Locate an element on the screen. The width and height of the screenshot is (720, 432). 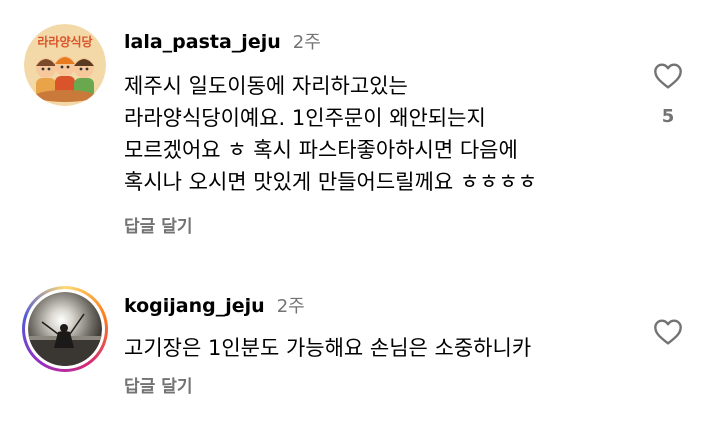
restaurant-logo-avatar: 라라양식당 is located at coordinates (65, 65).